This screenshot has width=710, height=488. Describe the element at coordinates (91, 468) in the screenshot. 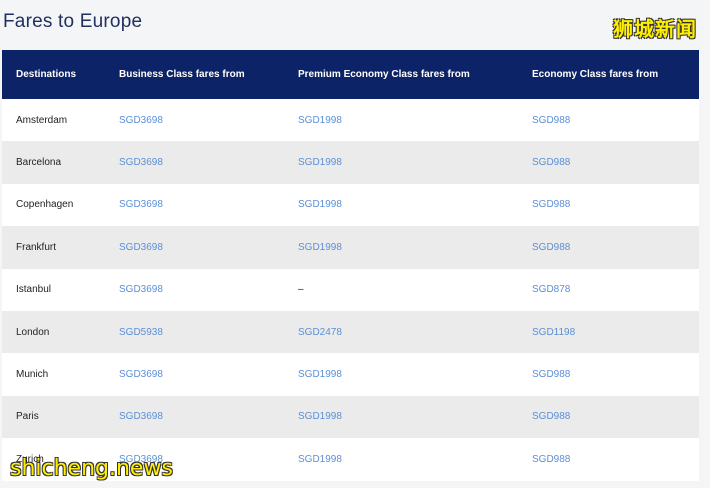

I see `watermark-site: shicheng.news` at that location.